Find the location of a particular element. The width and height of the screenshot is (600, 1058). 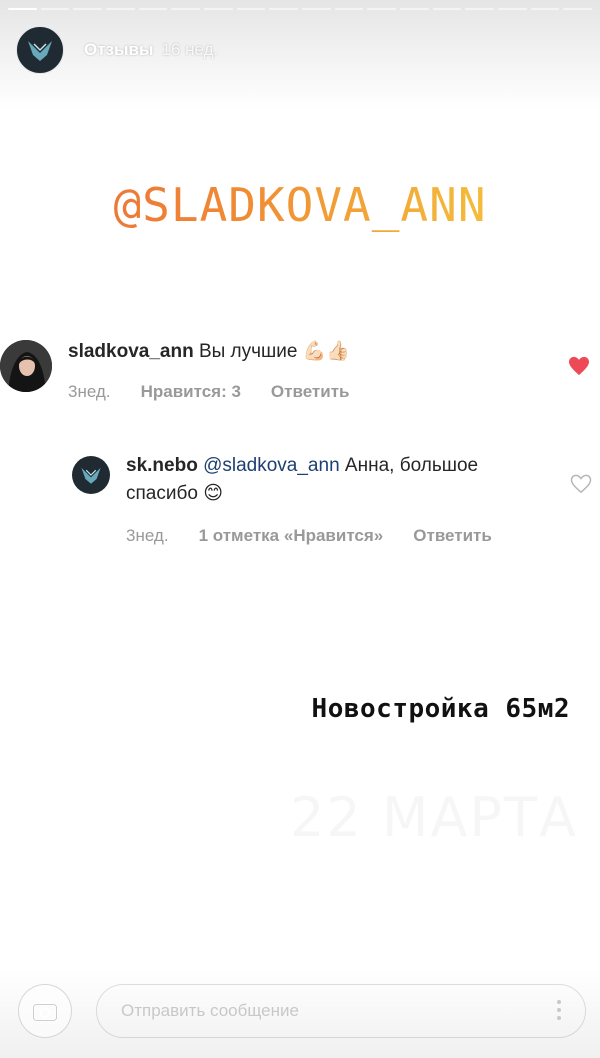

comment-reply-button: Ответить is located at coordinates (310, 392).